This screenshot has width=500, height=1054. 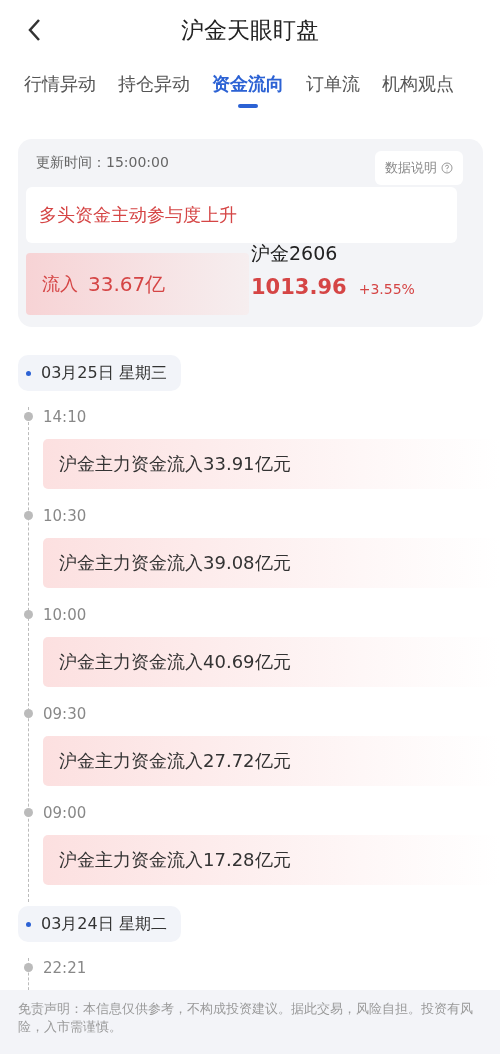 What do you see at coordinates (250, 1022) in the screenshot?
I see `disclaimer: 免责声明：本信息仅供参考，不构成投资建议。据此交易，风险自担。投资有风险，入市需谨慎。` at bounding box center [250, 1022].